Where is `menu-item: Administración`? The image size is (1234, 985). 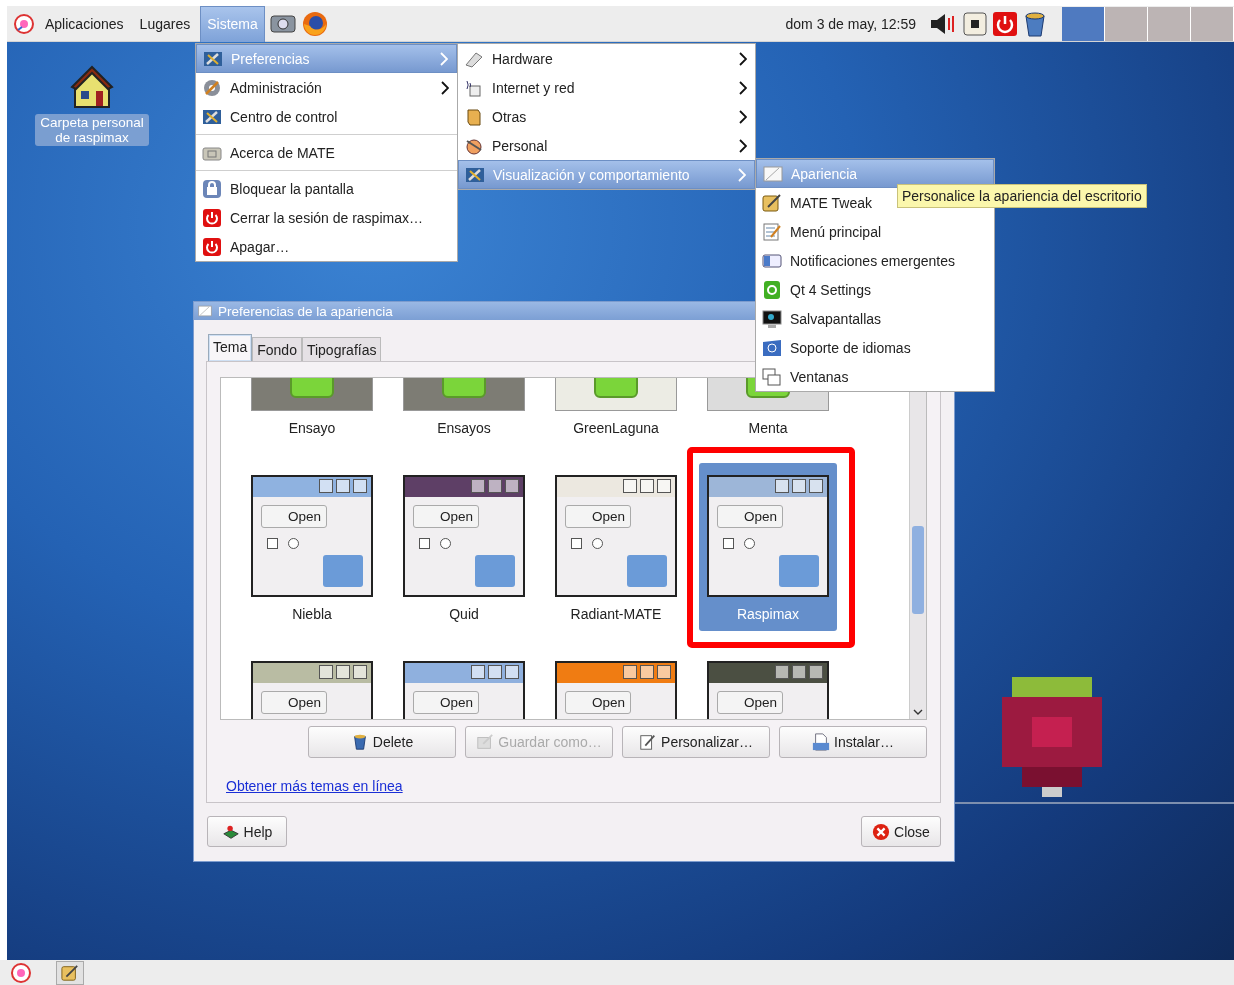 menu-item: Administración is located at coordinates (326, 87).